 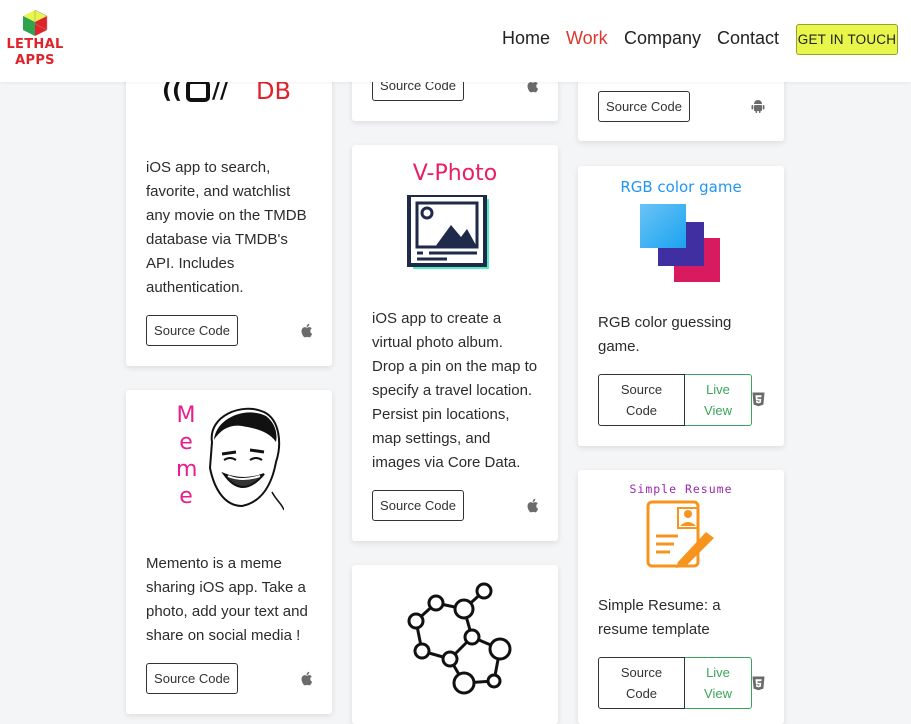 What do you see at coordinates (641, 683) in the screenshot?
I see `resume-source-code-button: Source Code` at bounding box center [641, 683].